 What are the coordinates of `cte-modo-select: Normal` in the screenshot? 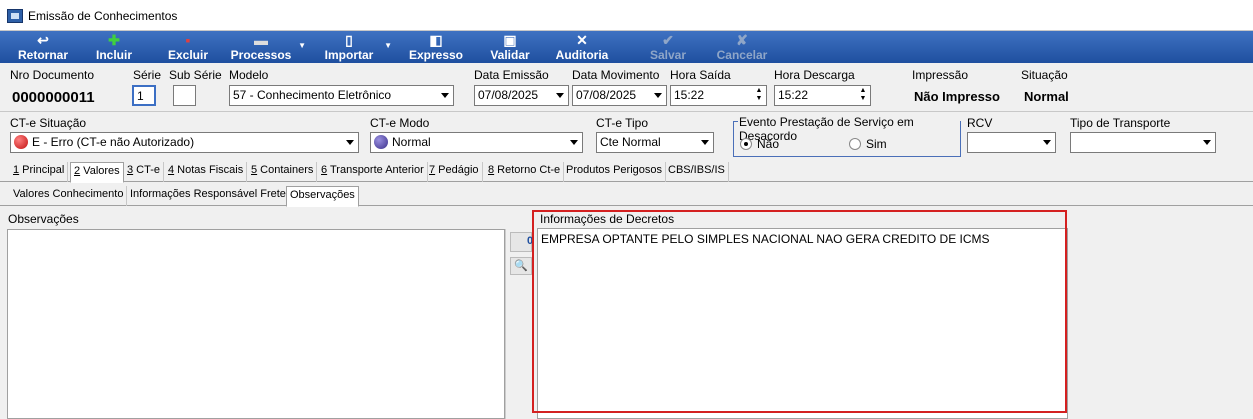 It's located at (476, 142).